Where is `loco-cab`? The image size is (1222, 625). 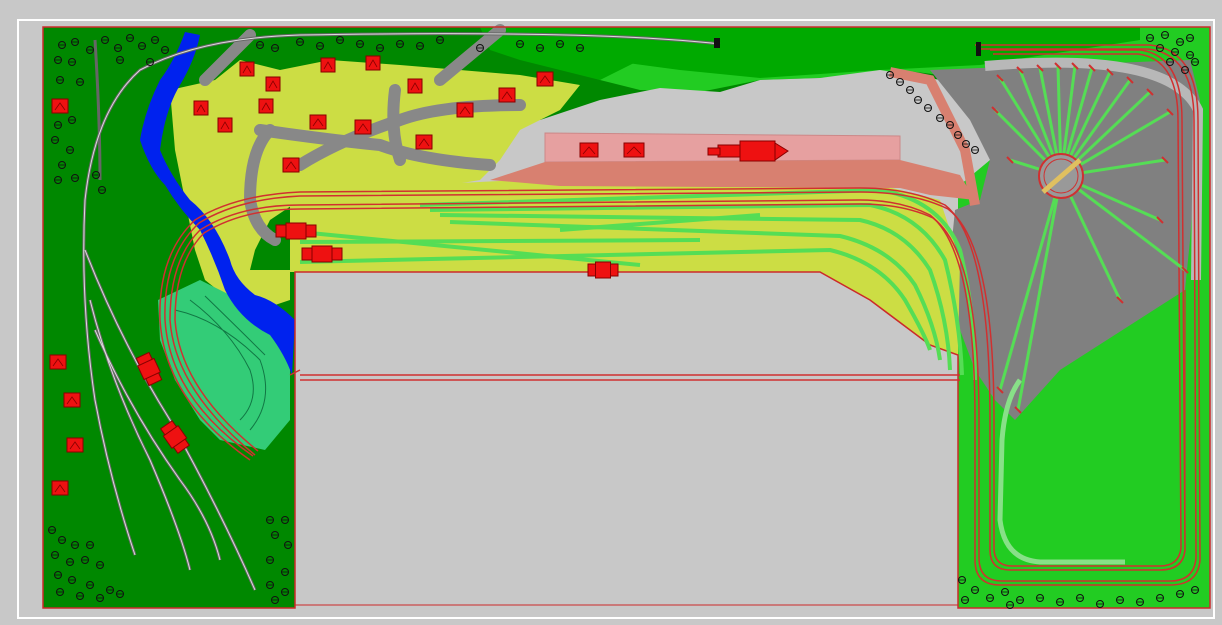 loco-cab is located at coordinates (757, 151).